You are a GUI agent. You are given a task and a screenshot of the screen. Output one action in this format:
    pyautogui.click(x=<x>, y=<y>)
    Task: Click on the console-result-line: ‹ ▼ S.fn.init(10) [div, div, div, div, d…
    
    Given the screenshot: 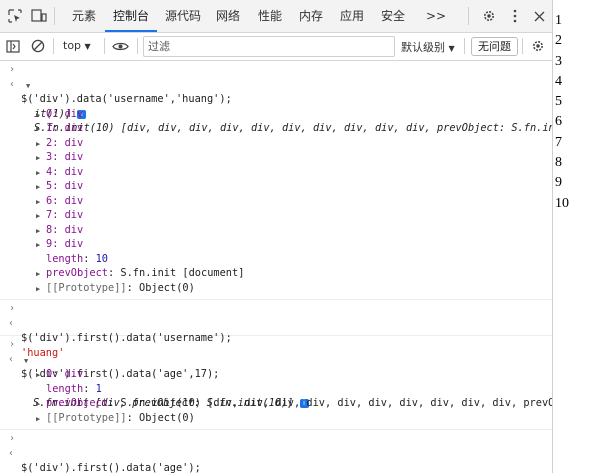 What is the action you would take?
    pyautogui.click(x=276, y=106)
    